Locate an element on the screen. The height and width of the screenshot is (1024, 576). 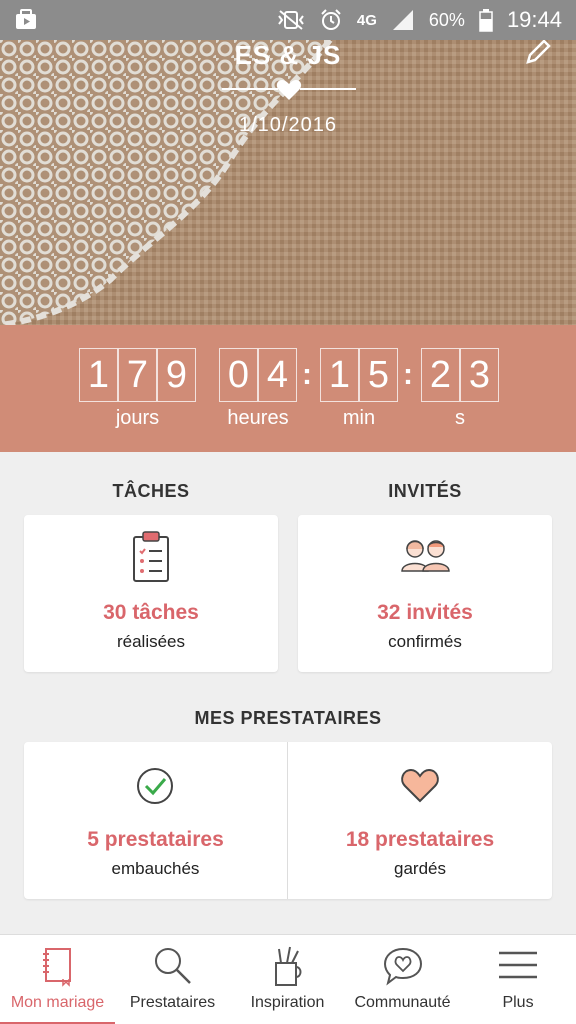
hired-vendors-status: embauchés is located at coordinates (155, 868).